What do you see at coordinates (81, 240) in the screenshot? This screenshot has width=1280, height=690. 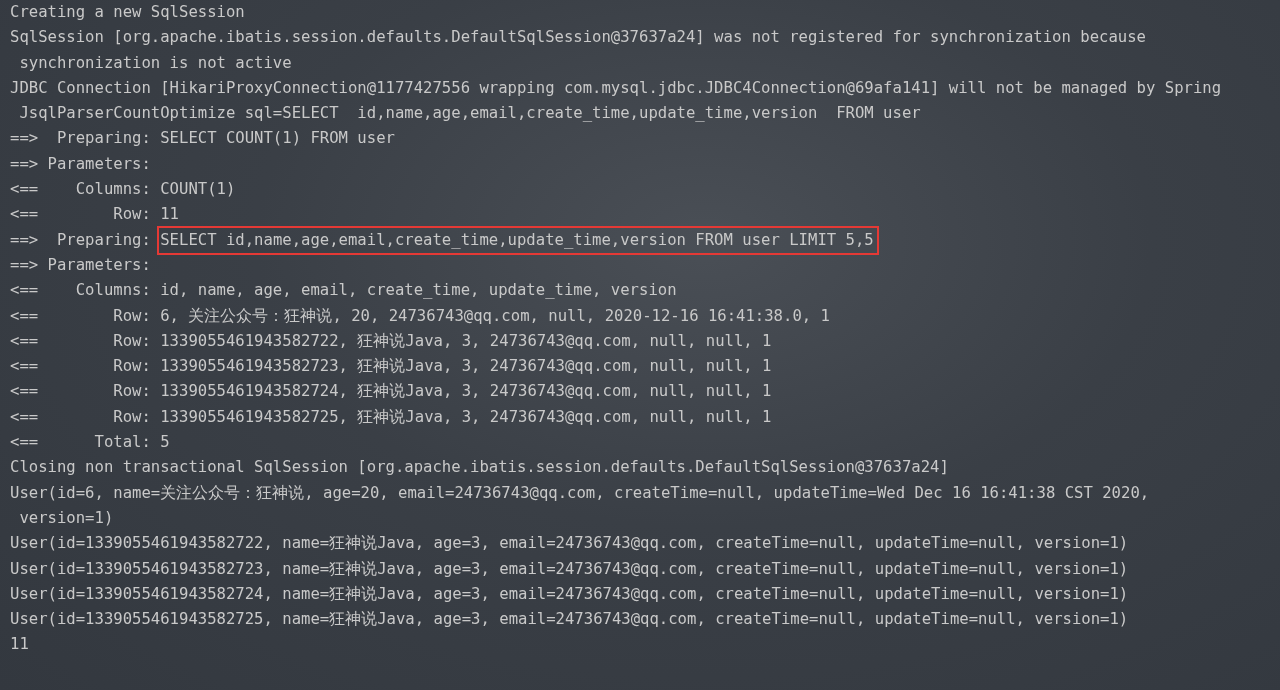 I see `log-line: ==> Preparing:` at bounding box center [81, 240].